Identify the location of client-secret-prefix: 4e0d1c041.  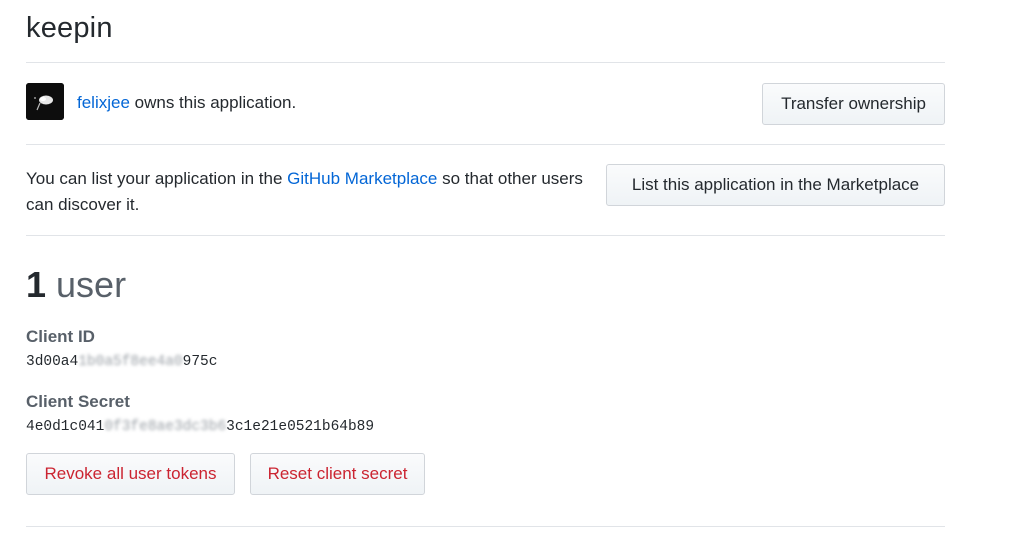
(65, 427).